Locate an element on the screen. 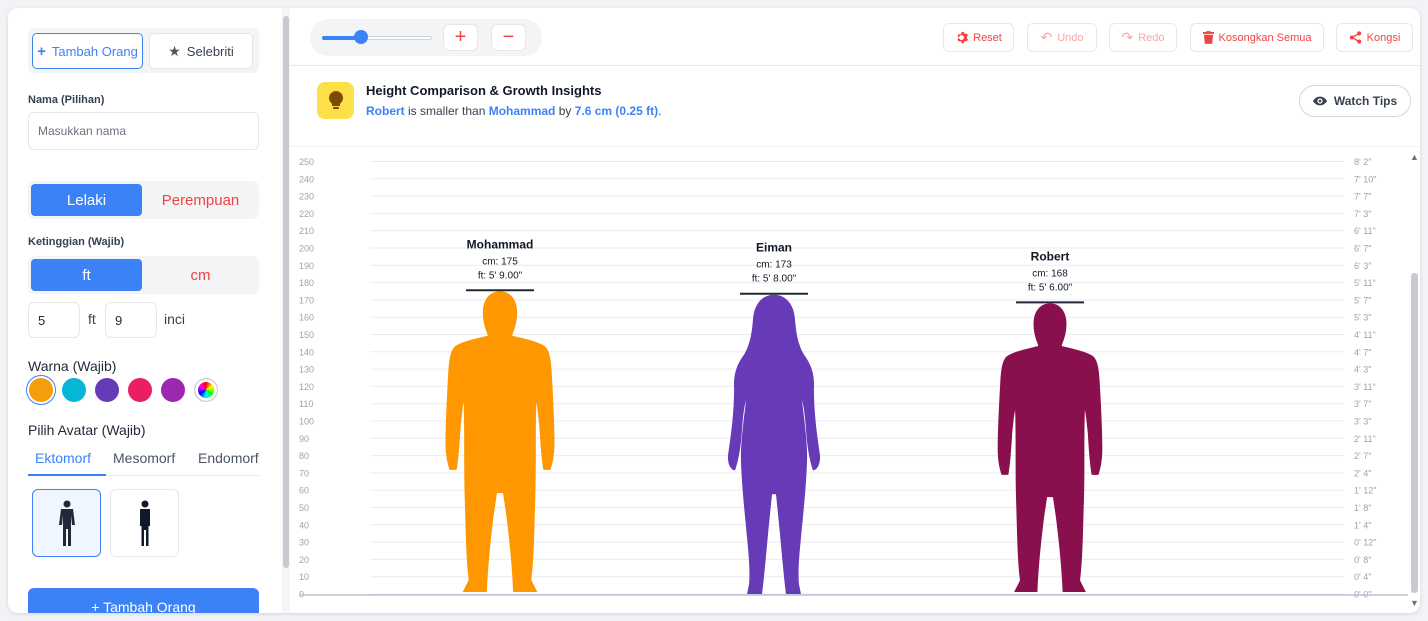  cm-tick-label: 10 is located at coordinates (304, 577).